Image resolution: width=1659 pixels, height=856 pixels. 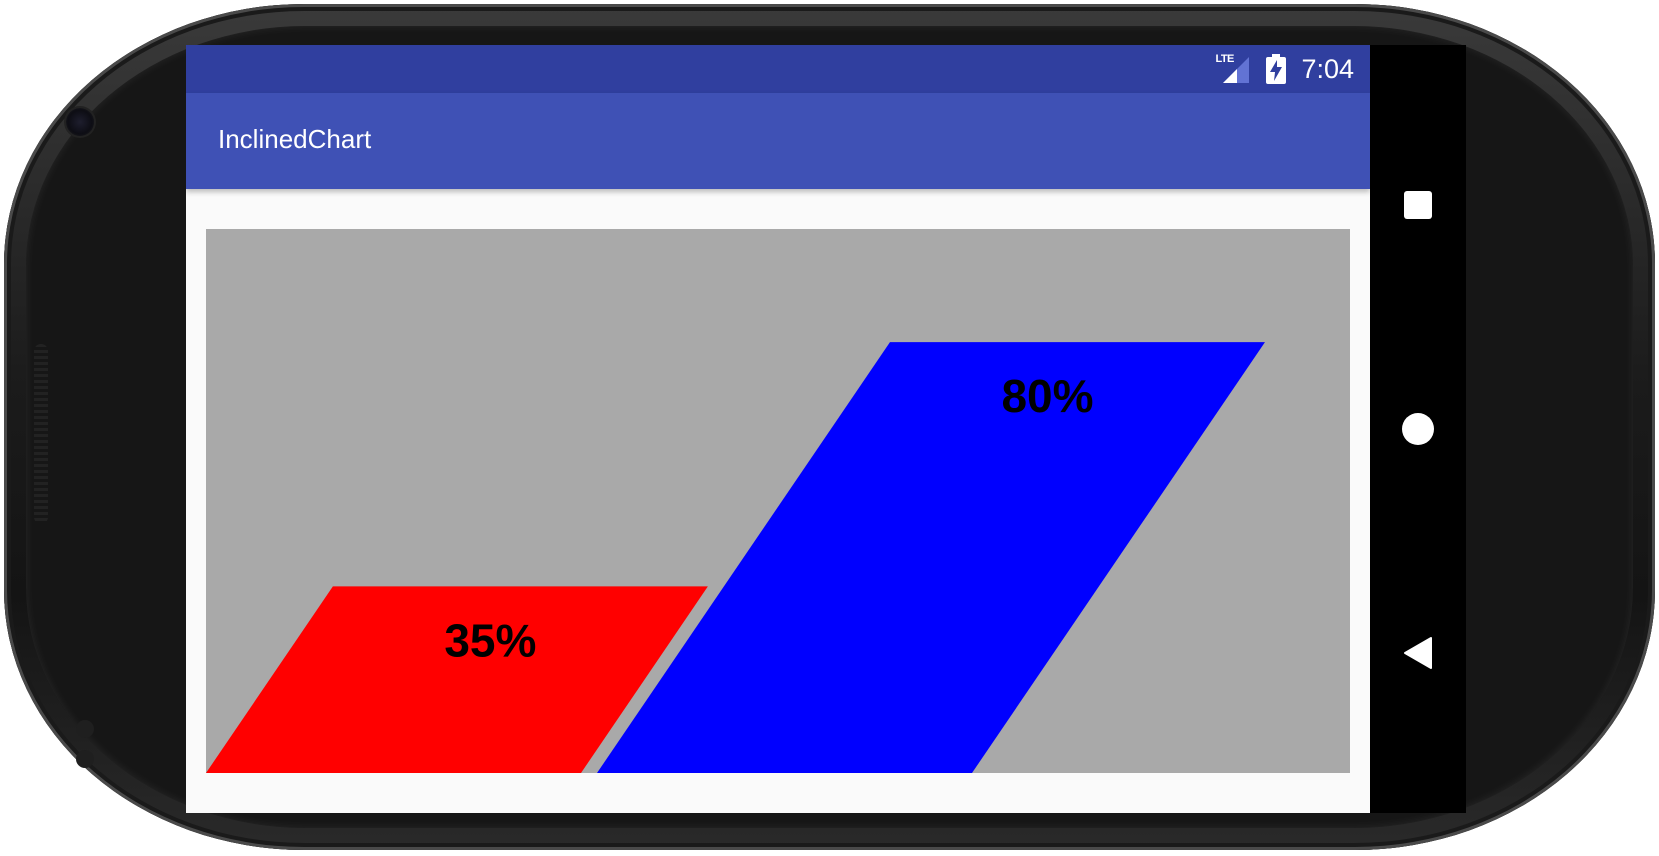 What do you see at coordinates (490, 640) in the screenshot?
I see `bar-label-1: 35%` at bounding box center [490, 640].